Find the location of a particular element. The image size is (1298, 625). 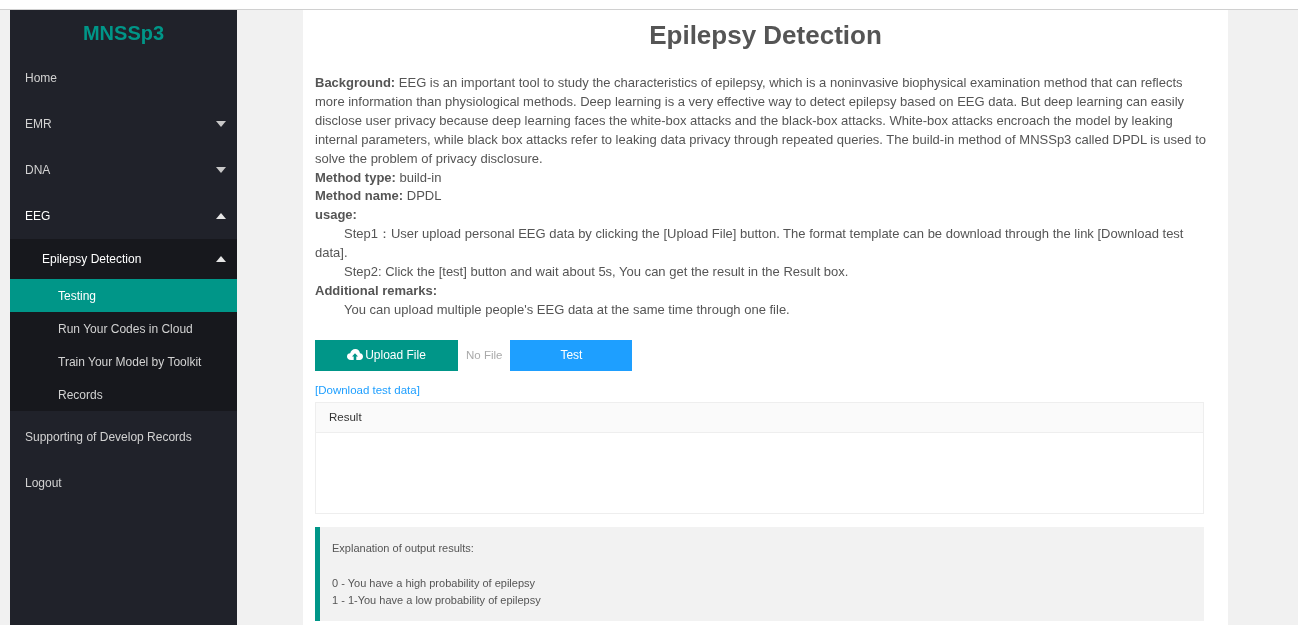

sidebar-item: Supporting of Develop Records is located at coordinates (123, 437).